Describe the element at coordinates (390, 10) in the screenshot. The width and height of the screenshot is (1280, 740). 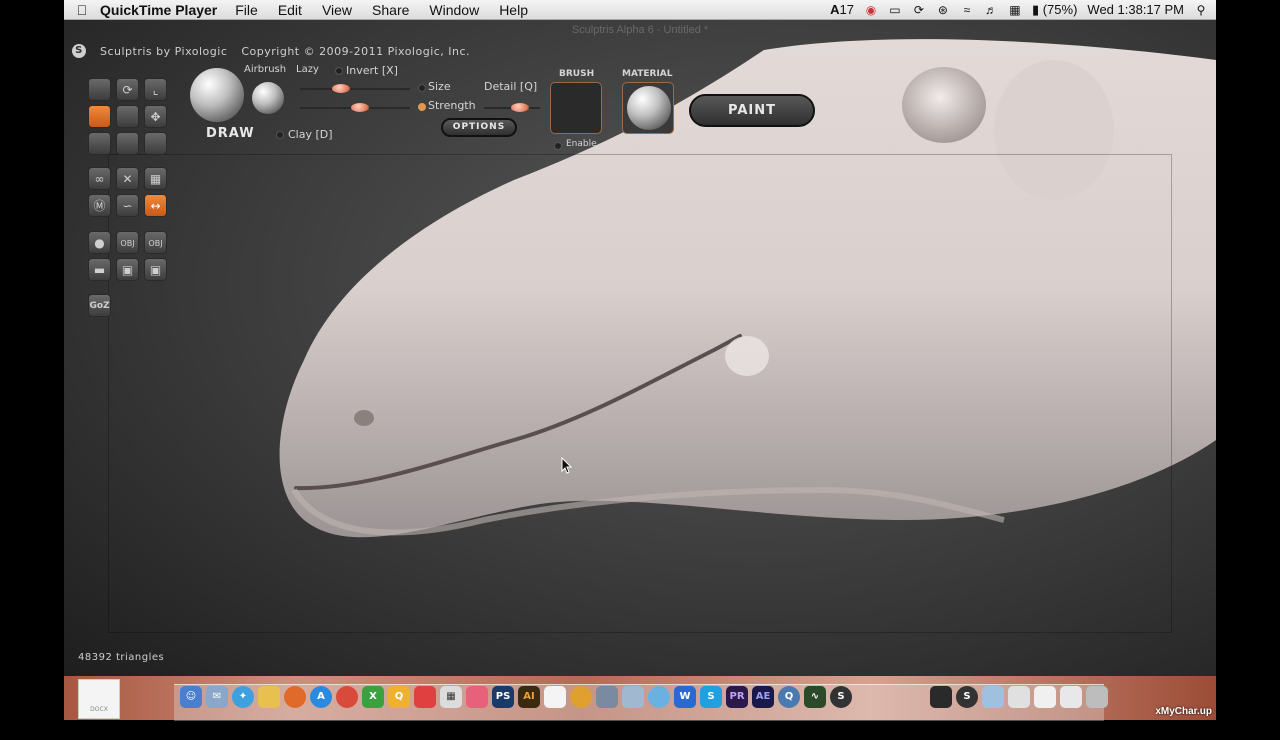
I see `menu-share: Share` at that location.